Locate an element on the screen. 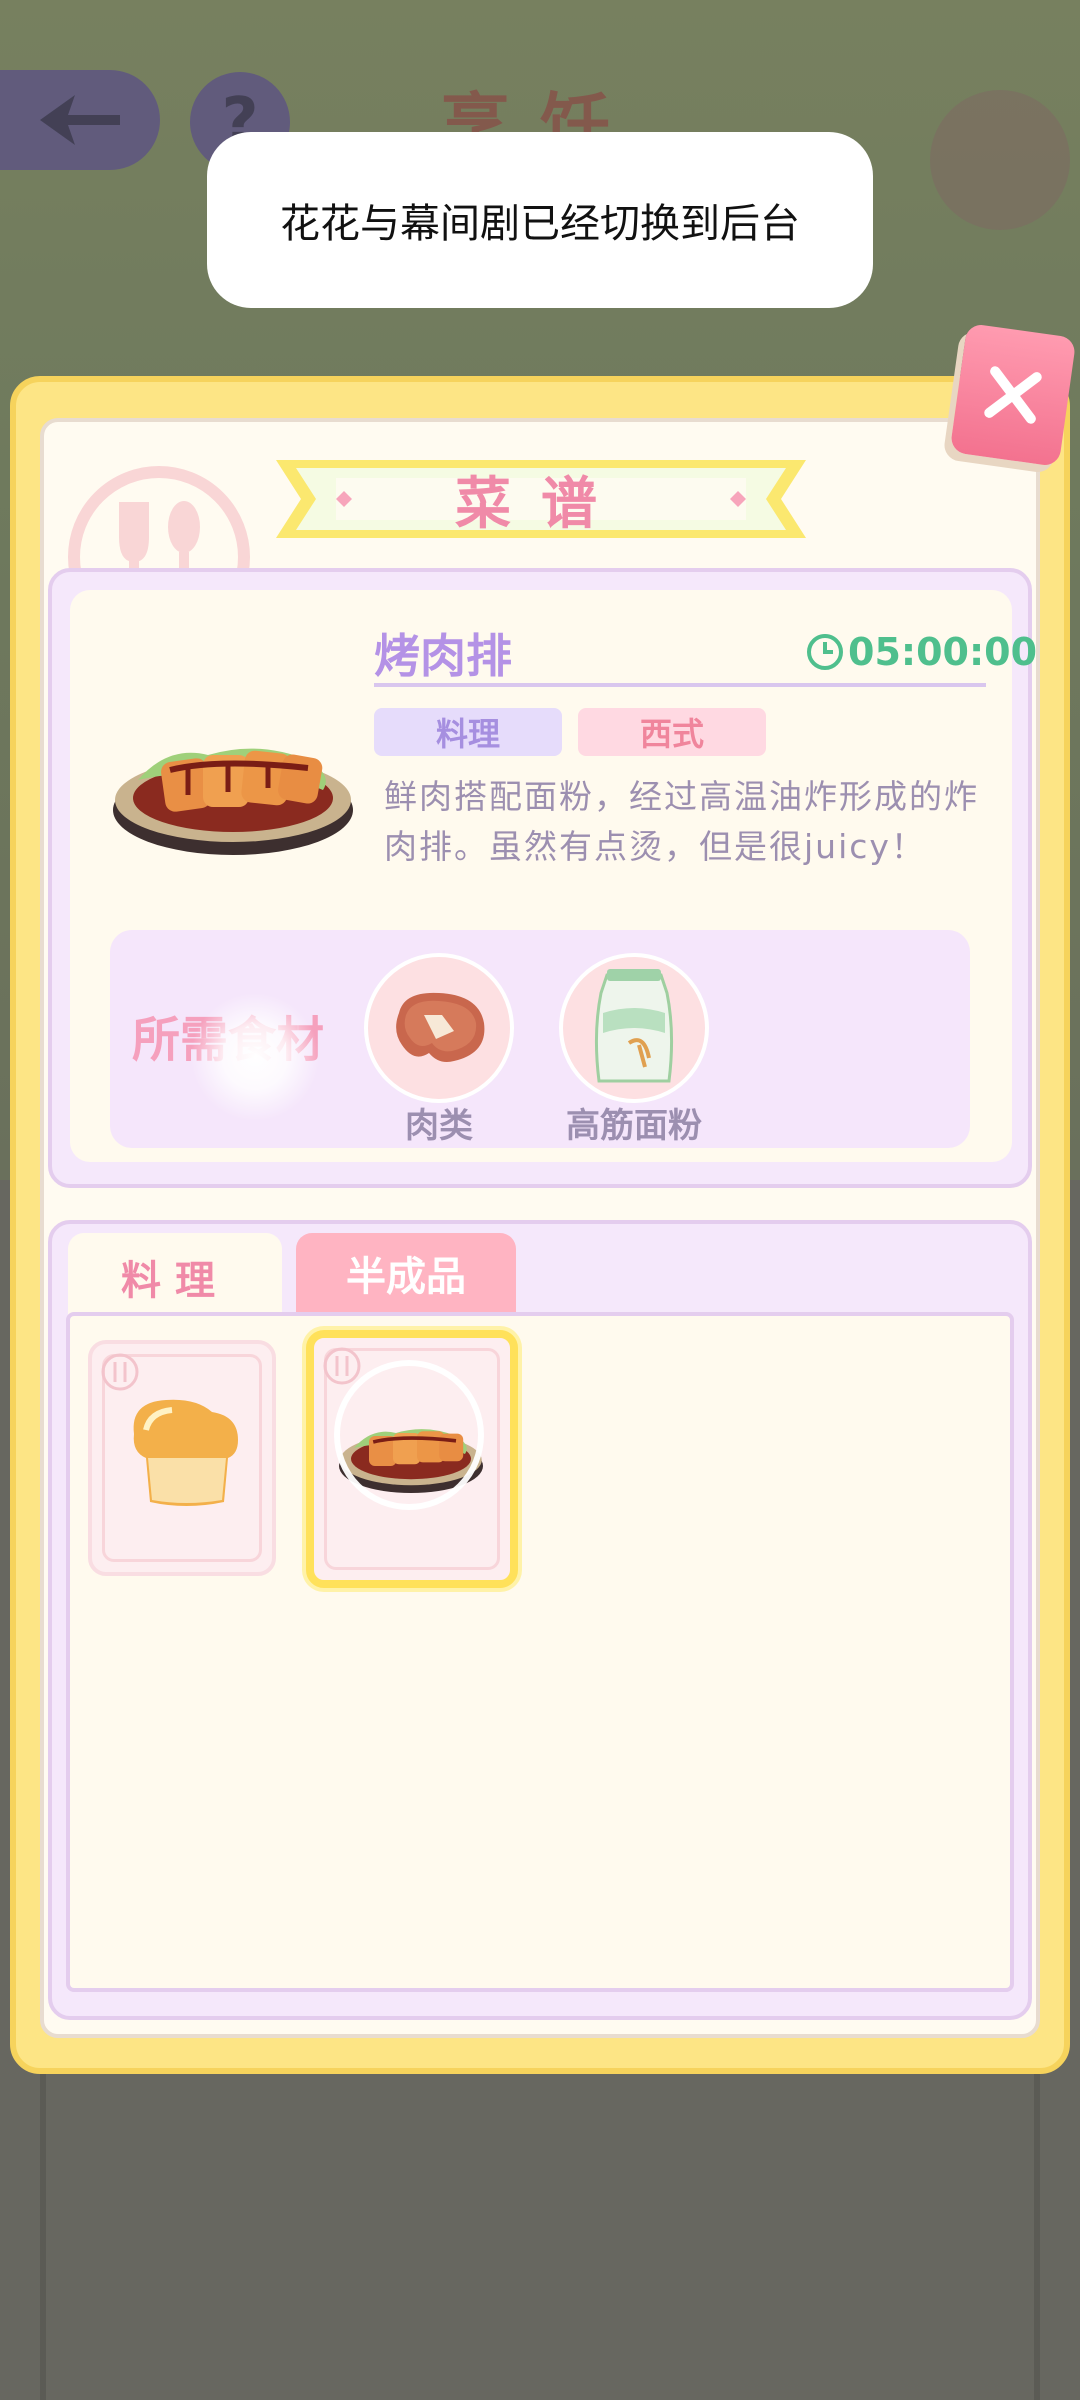 The height and width of the screenshot is (2400, 1080). recipe-item-pork-cutlet is located at coordinates (412, 1459).